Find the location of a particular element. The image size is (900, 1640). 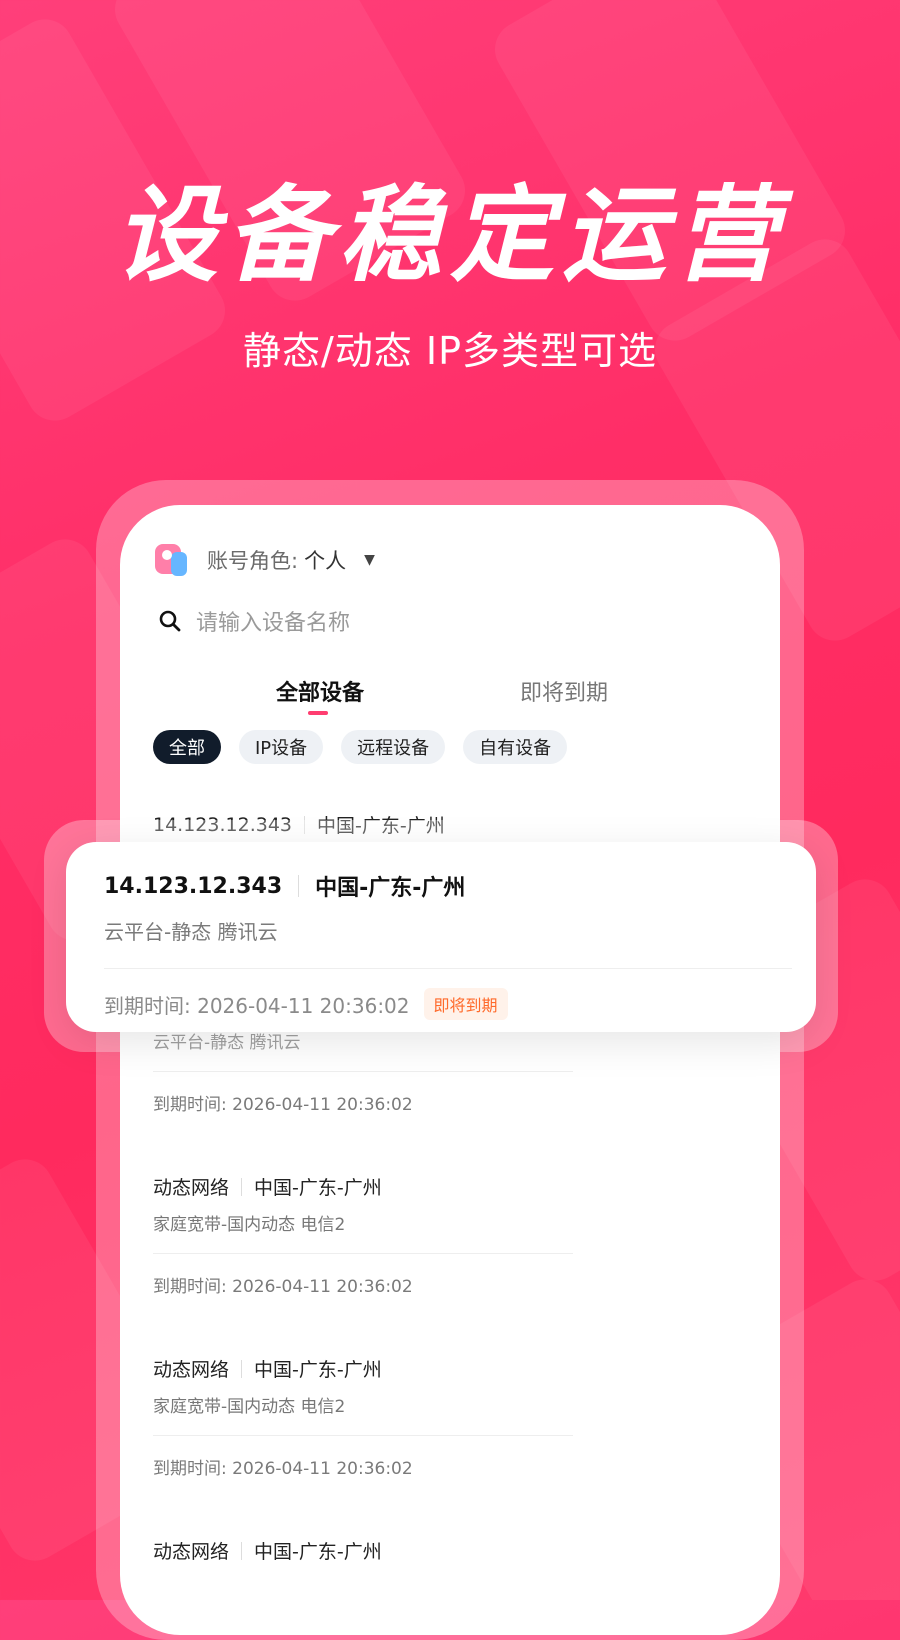

highlight-device-location: 中国-广东-广州 is located at coordinates (390, 888).